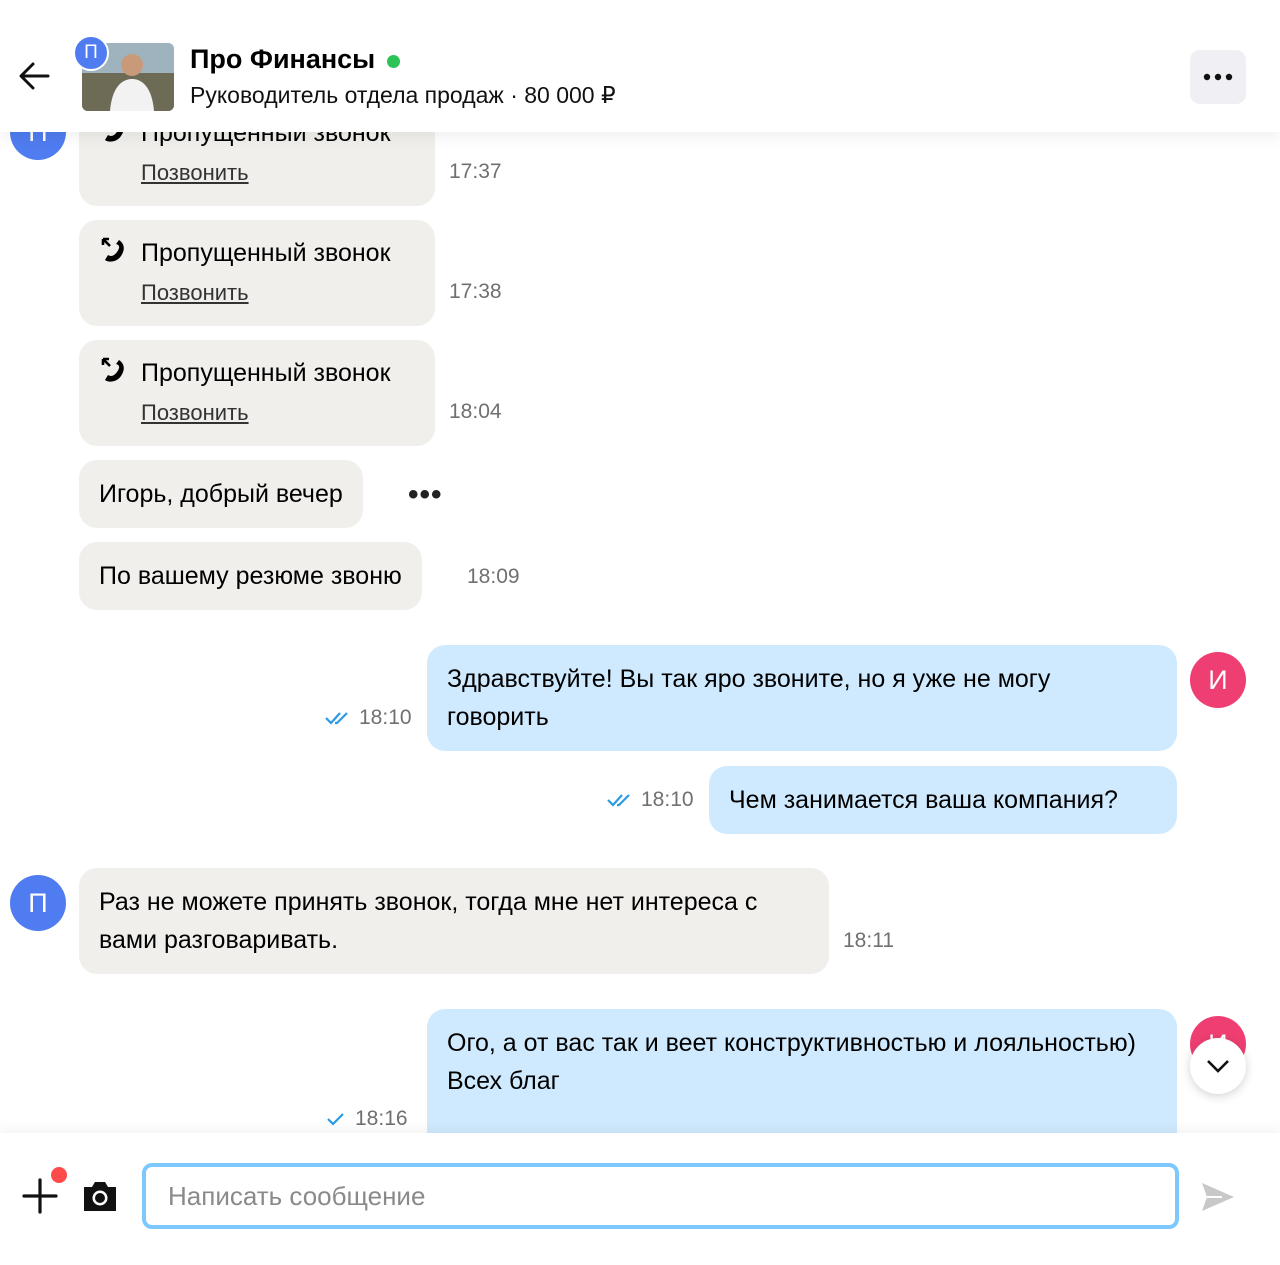 This screenshot has width=1280, height=1265. What do you see at coordinates (923, 800) in the screenshot?
I see `message-text: Чем занимается ваша компания?` at bounding box center [923, 800].